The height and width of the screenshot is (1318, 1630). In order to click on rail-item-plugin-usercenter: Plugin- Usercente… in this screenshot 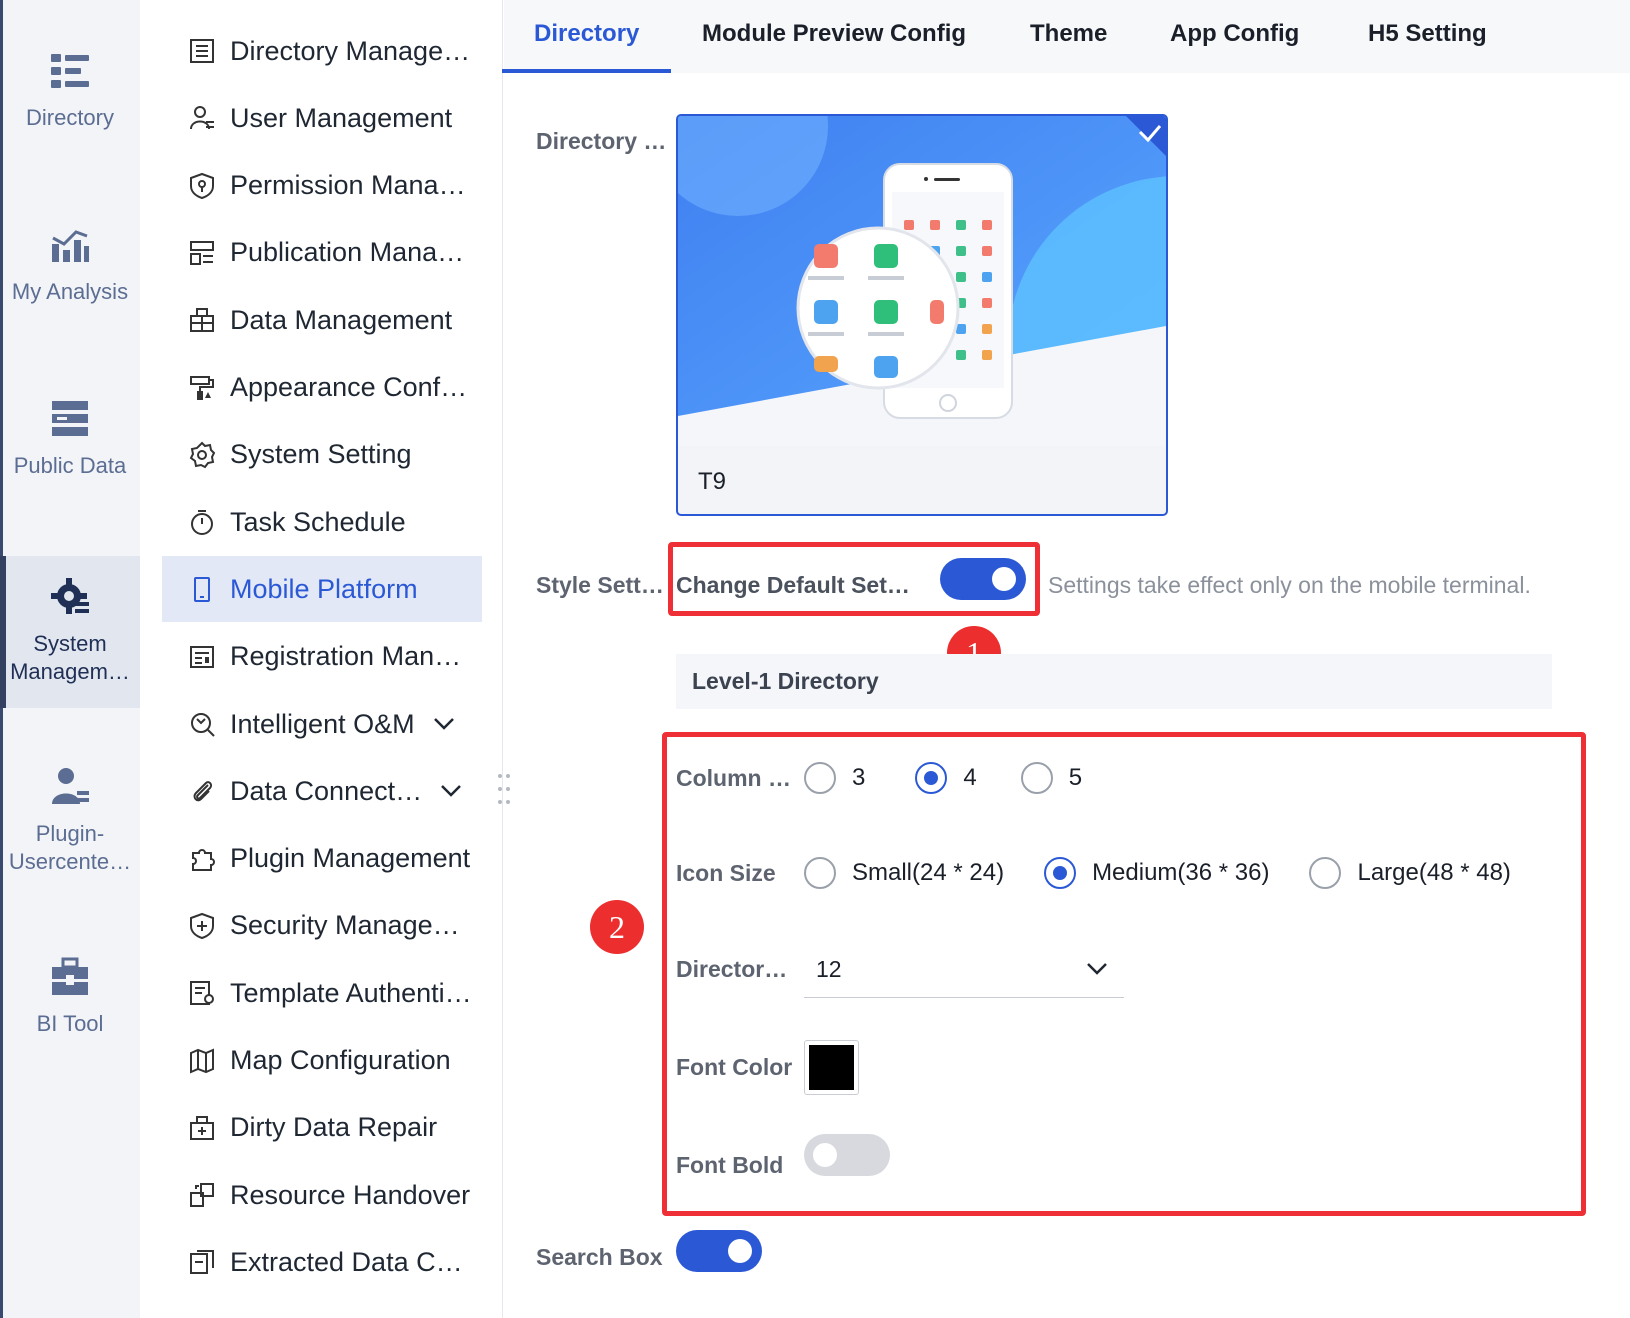, I will do `click(70, 831)`.